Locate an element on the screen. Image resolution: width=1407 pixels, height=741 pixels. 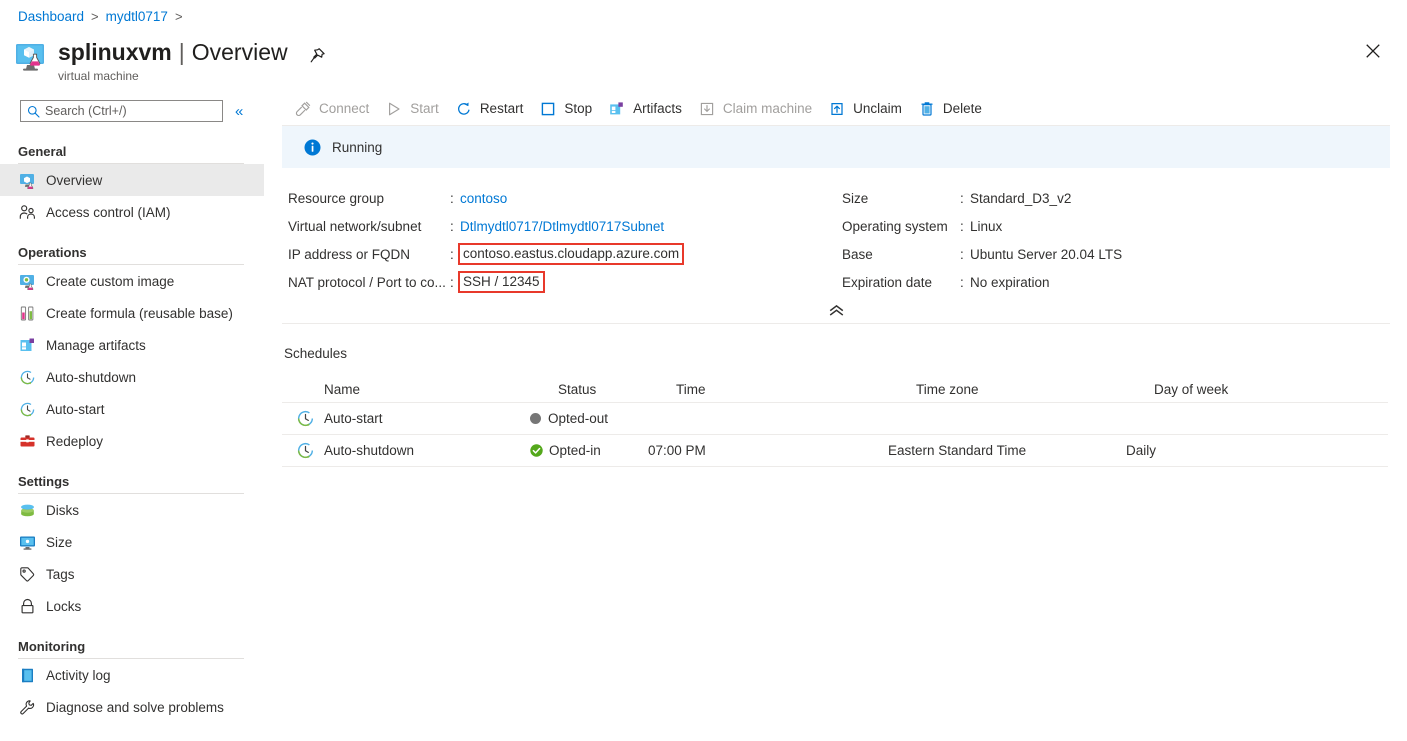
schedule-name-cell: Auto-shutdown is located at coordinates (413, 450).